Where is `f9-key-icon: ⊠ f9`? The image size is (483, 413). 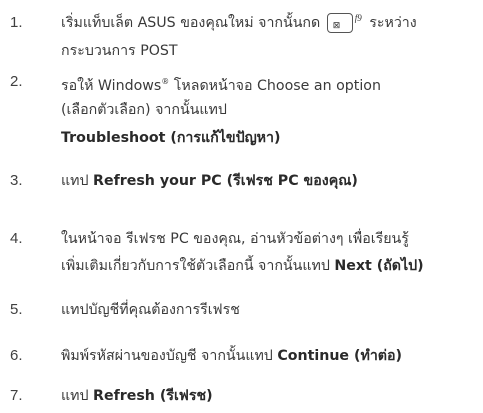 f9-key-icon: ⊠ f9 is located at coordinates (344, 23).